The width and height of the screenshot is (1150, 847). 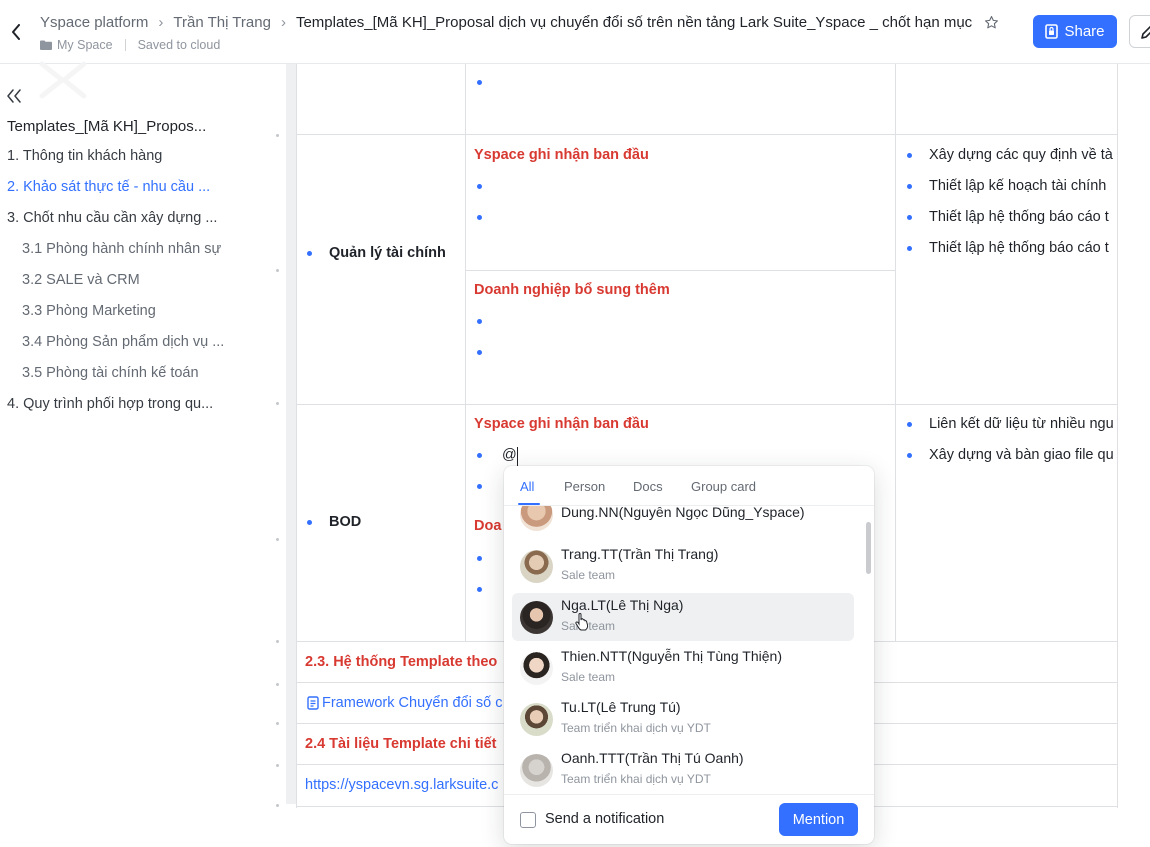 I want to click on right-margin, so click(x=1134, y=455).